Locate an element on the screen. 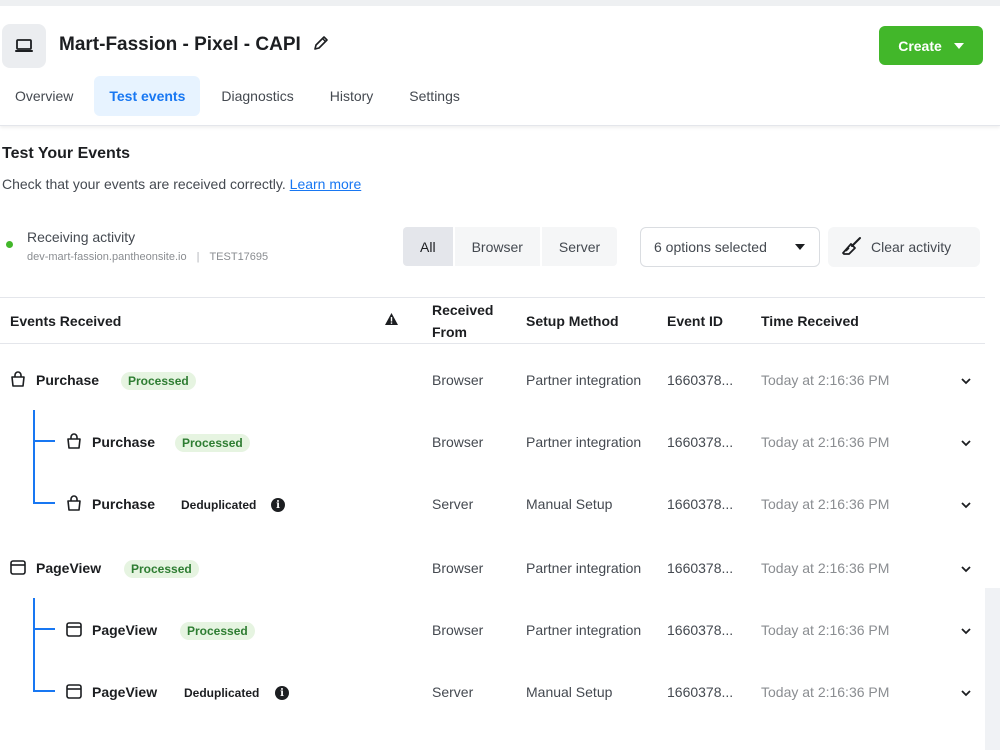 This screenshot has width=1000, height=750. clear-activity-button: Clear activity is located at coordinates (904, 247).